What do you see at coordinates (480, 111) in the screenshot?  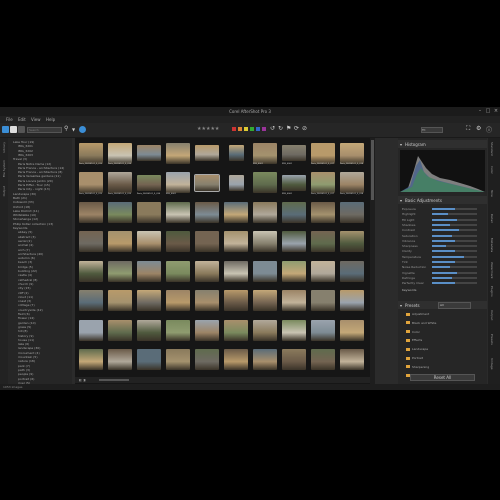 I see `minimize-icon: –` at bounding box center [480, 111].